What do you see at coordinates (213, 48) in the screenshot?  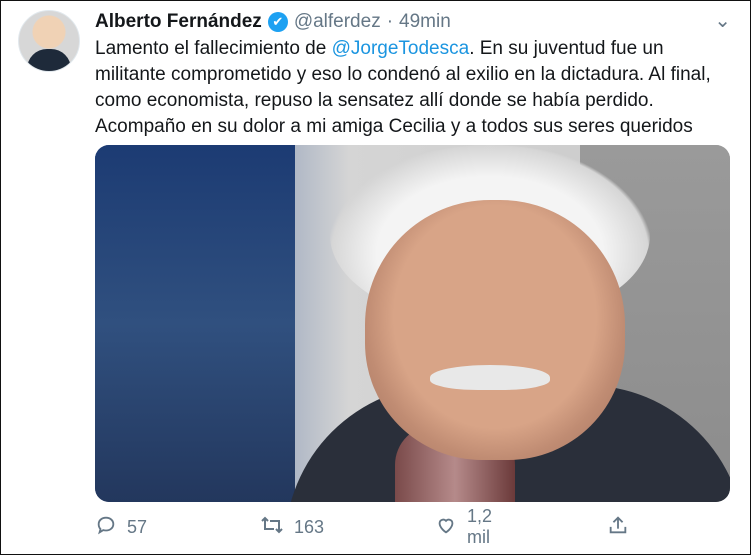 I see `tweet-text-part: Lamento el fallecimiento de` at bounding box center [213, 48].